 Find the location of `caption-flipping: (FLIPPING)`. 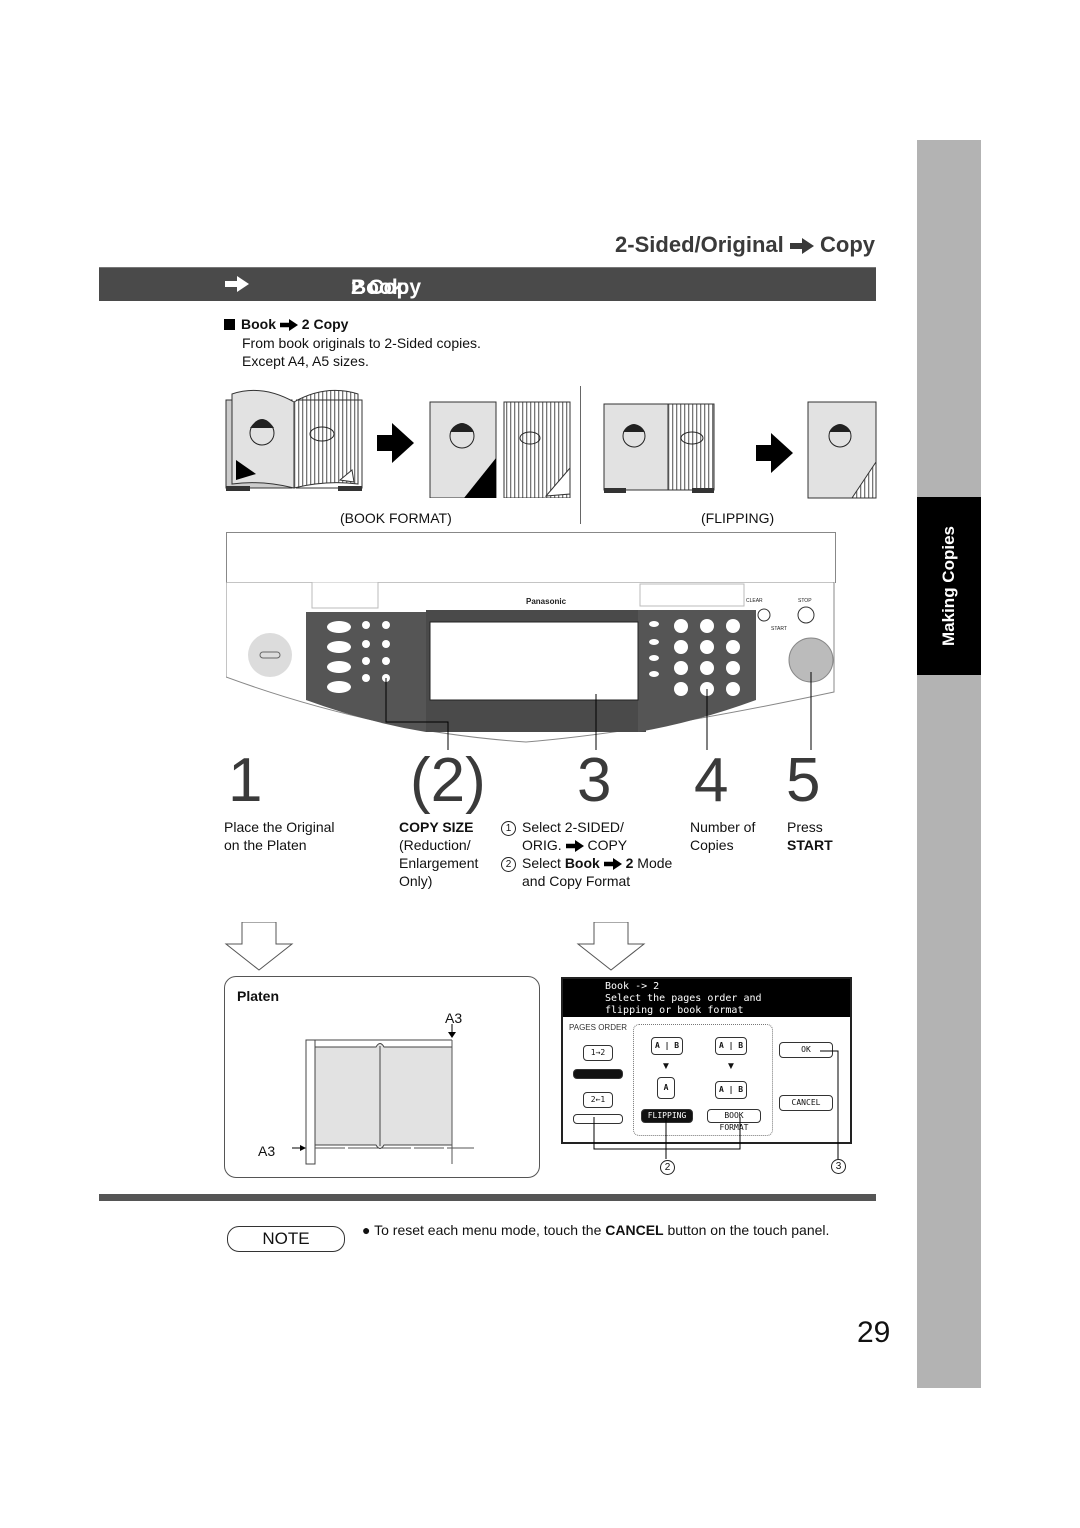

caption-flipping: (FLIPPING) is located at coordinates (738, 518).